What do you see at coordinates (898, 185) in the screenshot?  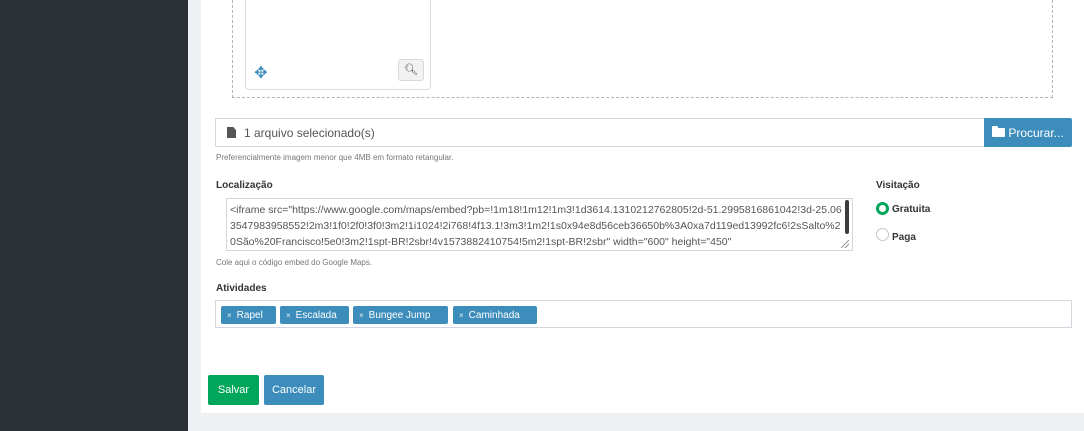 I see `visit-label: Visitação` at bounding box center [898, 185].